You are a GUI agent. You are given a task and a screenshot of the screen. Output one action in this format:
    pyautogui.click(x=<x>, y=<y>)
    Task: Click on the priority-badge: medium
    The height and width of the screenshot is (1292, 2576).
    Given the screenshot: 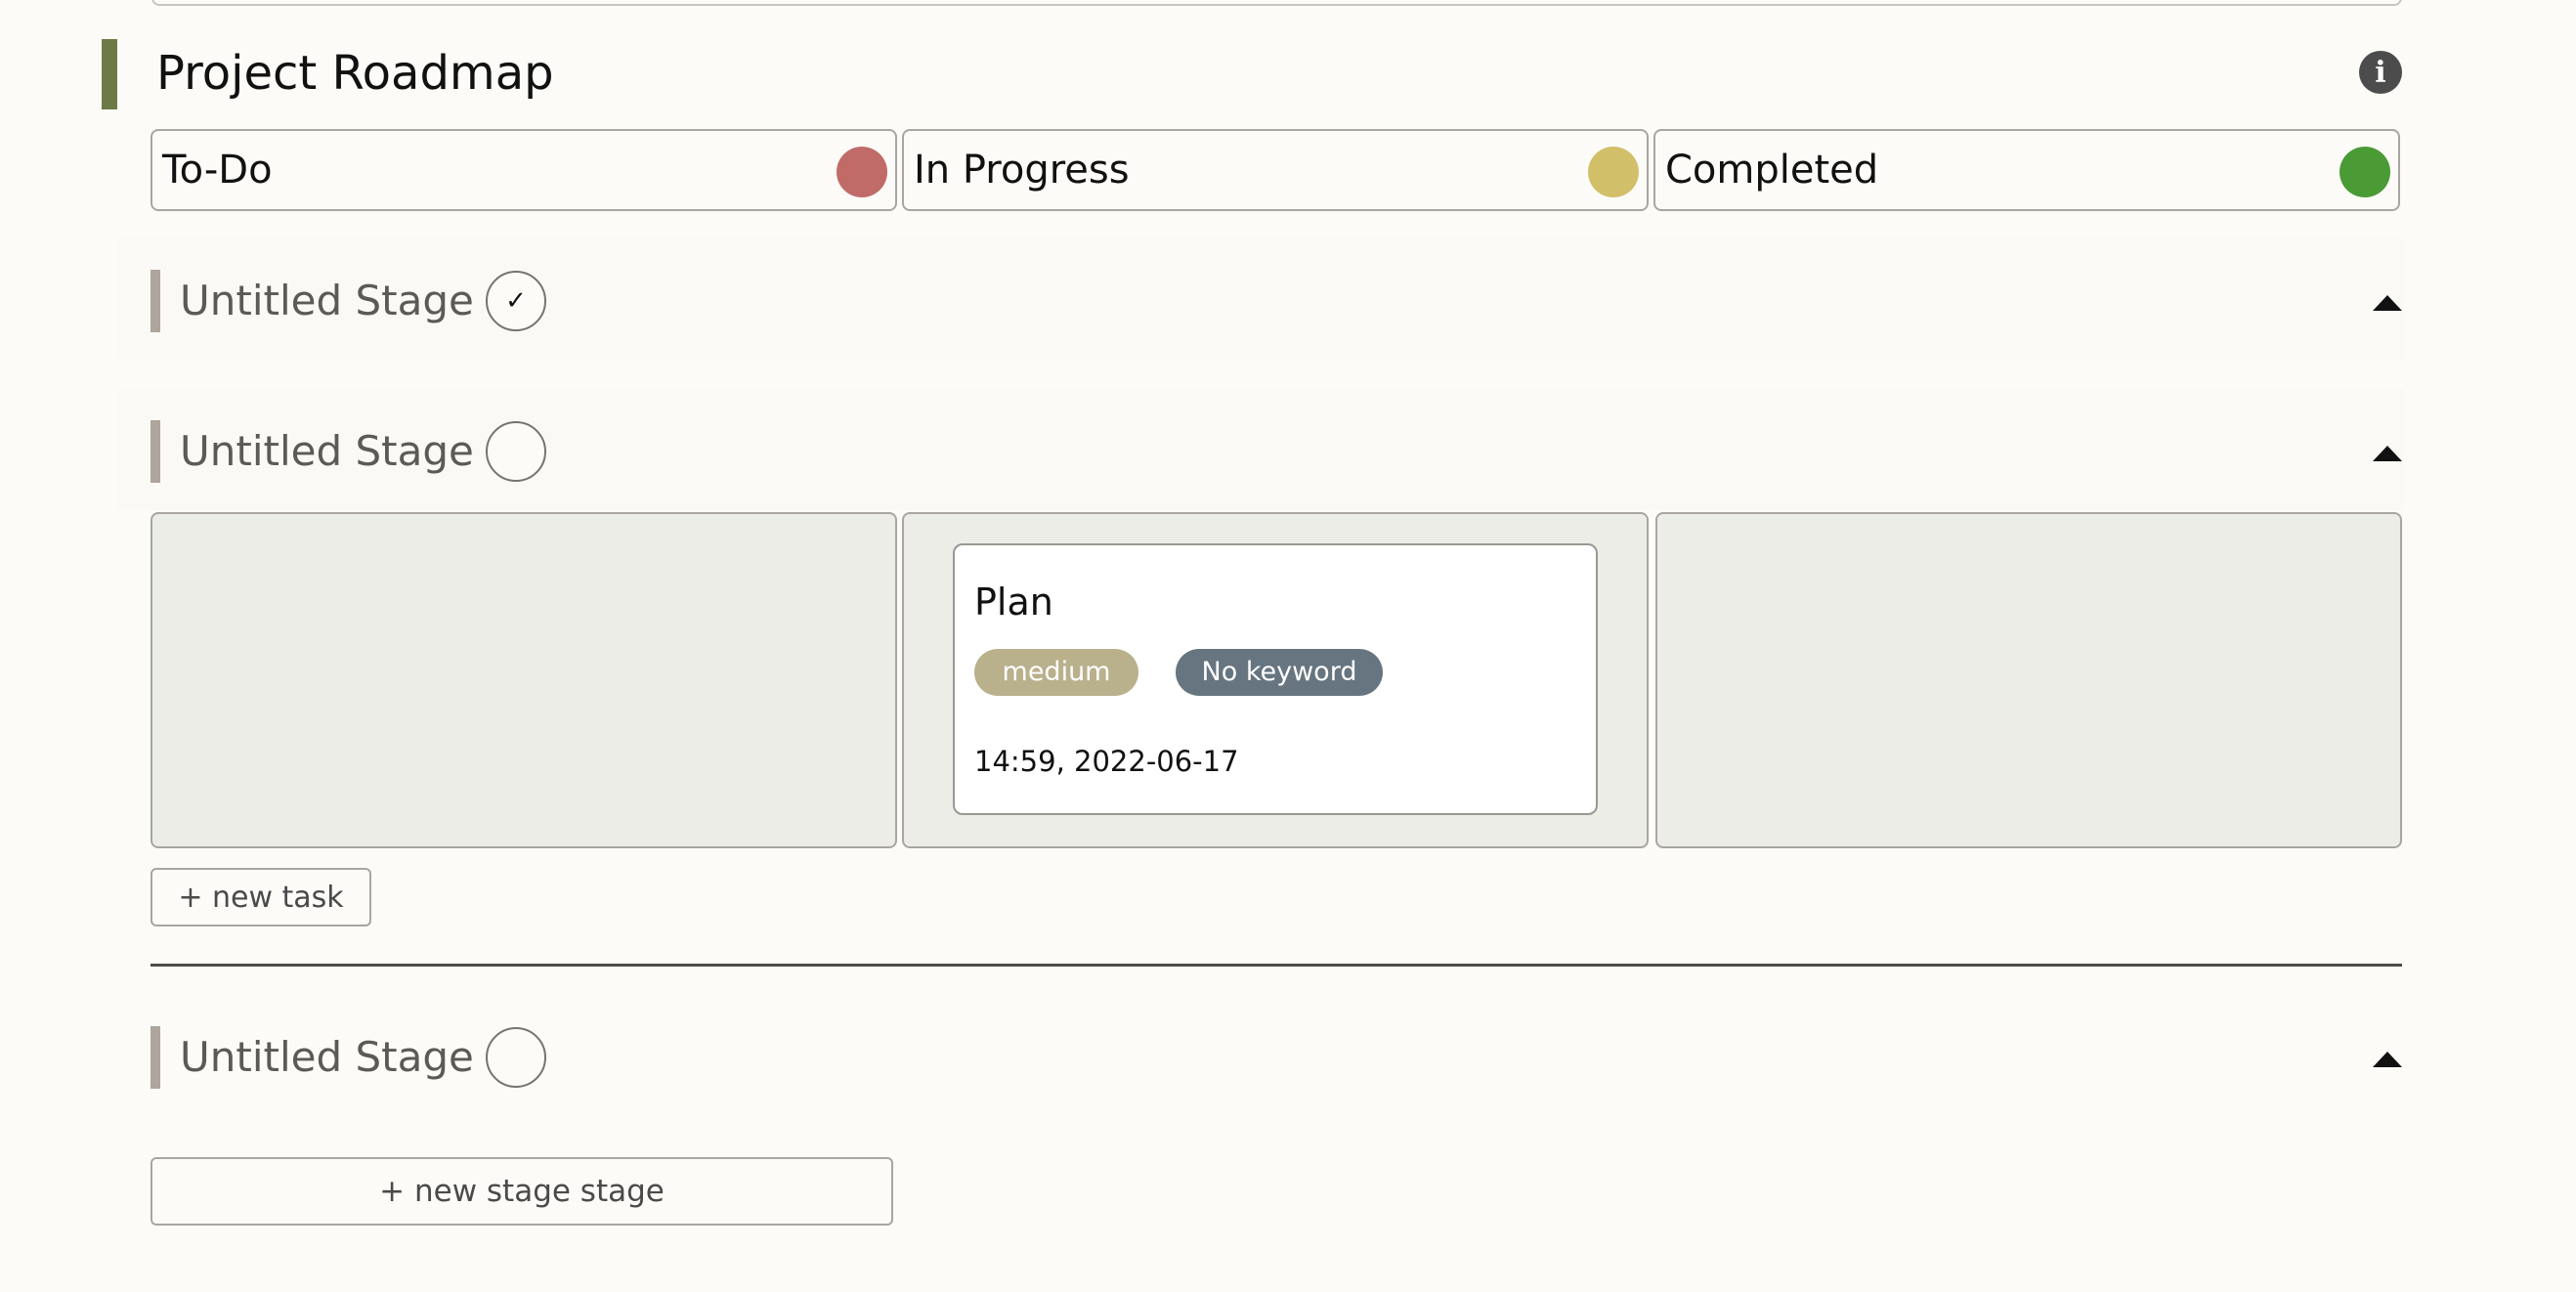 What is the action you would take?
    pyautogui.click(x=1056, y=673)
    